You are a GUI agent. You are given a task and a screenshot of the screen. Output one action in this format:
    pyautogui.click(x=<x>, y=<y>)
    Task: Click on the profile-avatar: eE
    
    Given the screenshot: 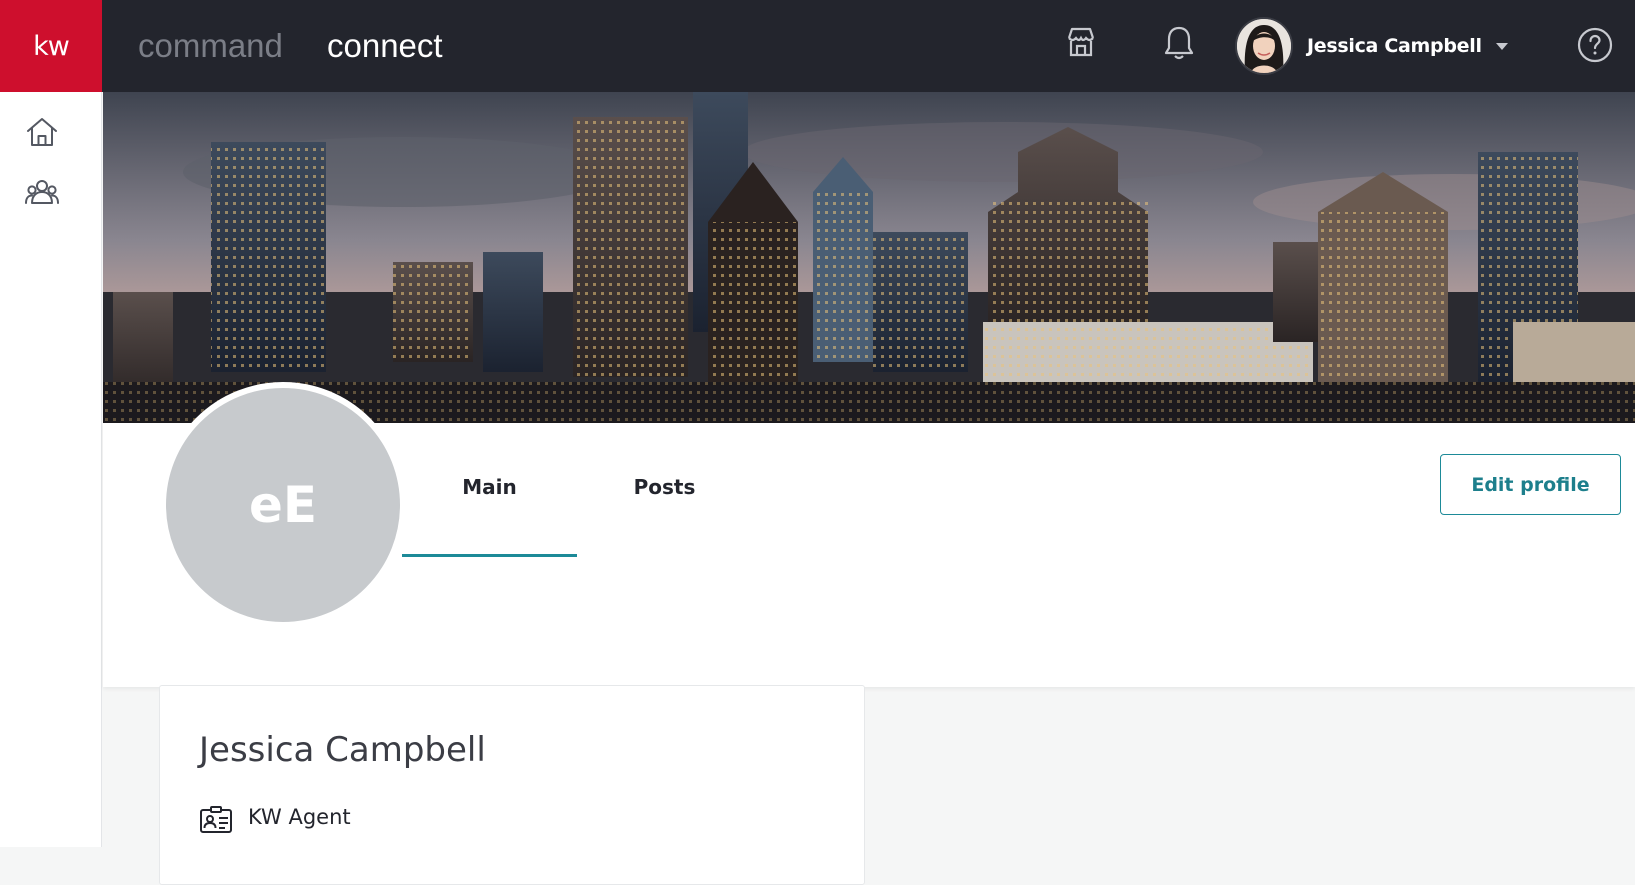 What is the action you would take?
    pyautogui.click(x=283, y=505)
    